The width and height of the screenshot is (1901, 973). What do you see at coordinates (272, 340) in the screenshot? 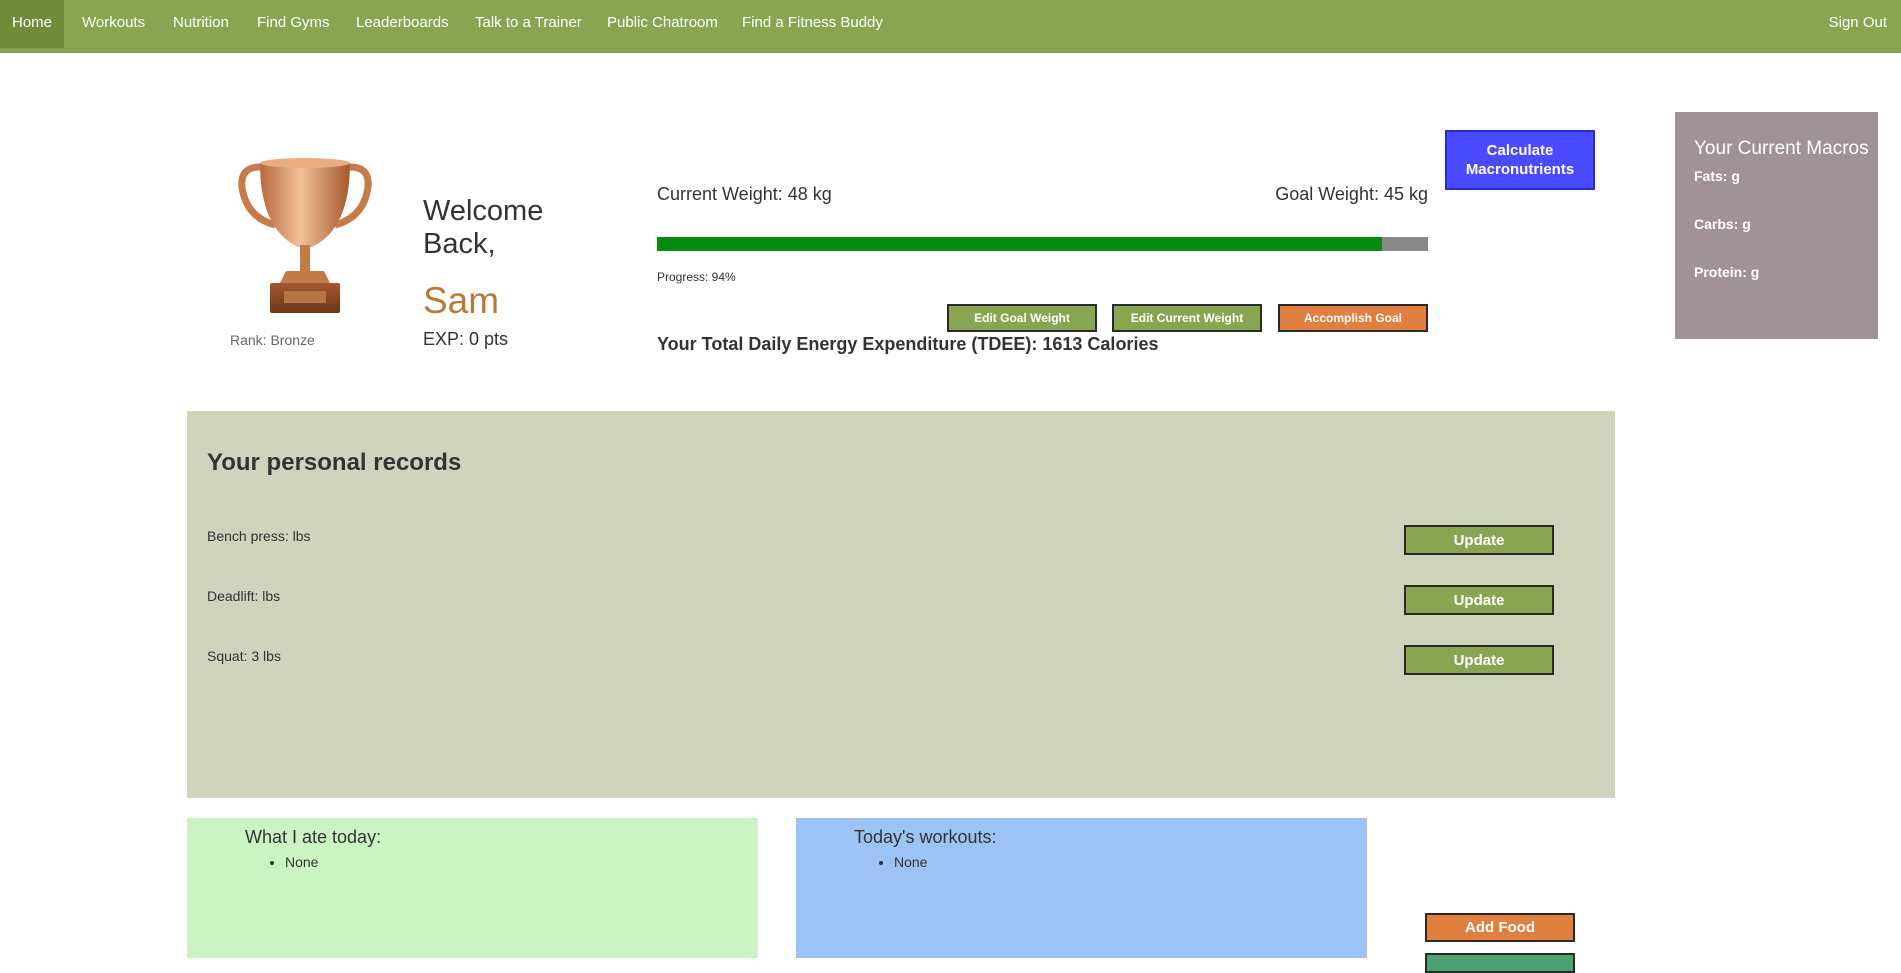
I see `rank-label: Rank: Bronze` at bounding box center [272, 340].